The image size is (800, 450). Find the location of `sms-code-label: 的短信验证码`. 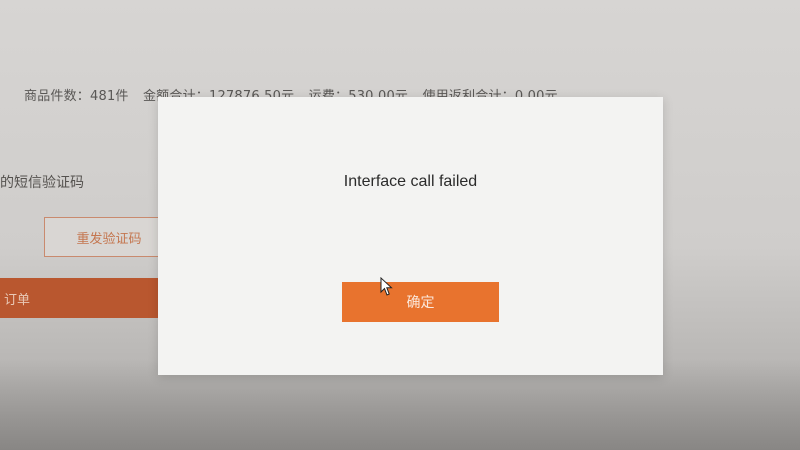

sms-code-label: 的短信验证码 is located at coordinates (42, 183).